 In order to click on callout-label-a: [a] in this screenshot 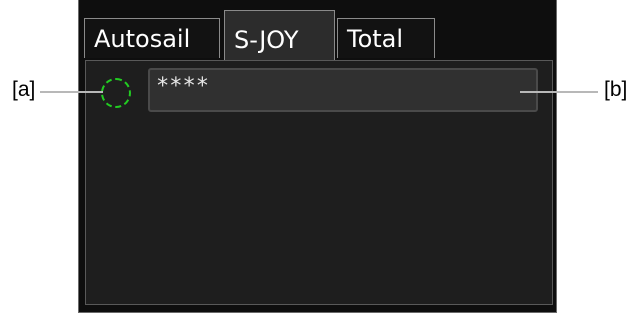, I will do `click(24, 89)`.